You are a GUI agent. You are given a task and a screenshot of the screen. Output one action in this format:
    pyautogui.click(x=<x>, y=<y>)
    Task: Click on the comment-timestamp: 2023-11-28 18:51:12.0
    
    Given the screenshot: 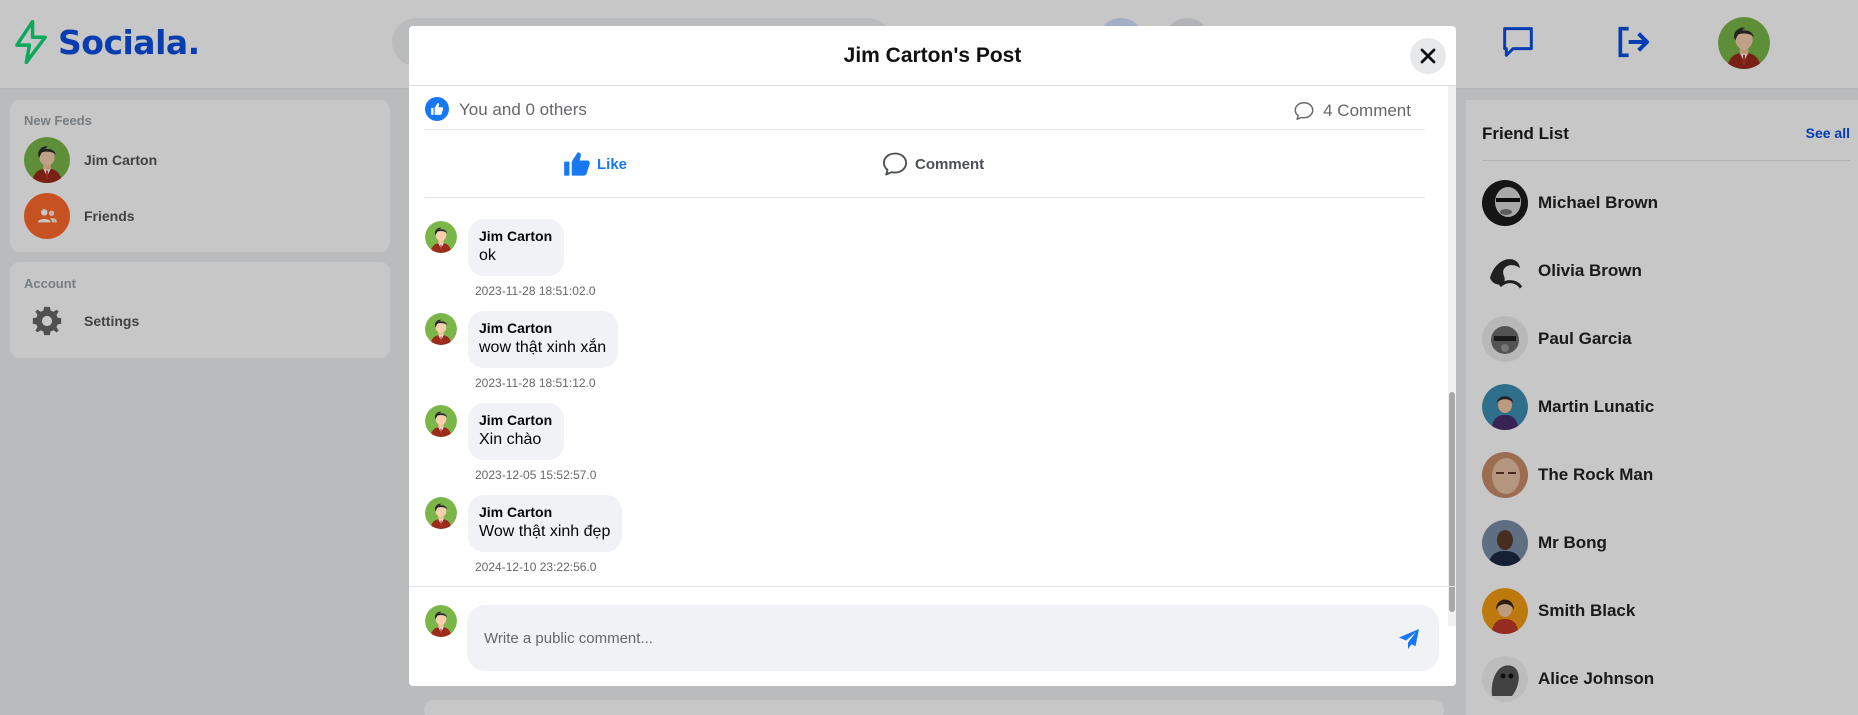 What is the action you would take?
    pyautogui.click(x=535, y=383)
    